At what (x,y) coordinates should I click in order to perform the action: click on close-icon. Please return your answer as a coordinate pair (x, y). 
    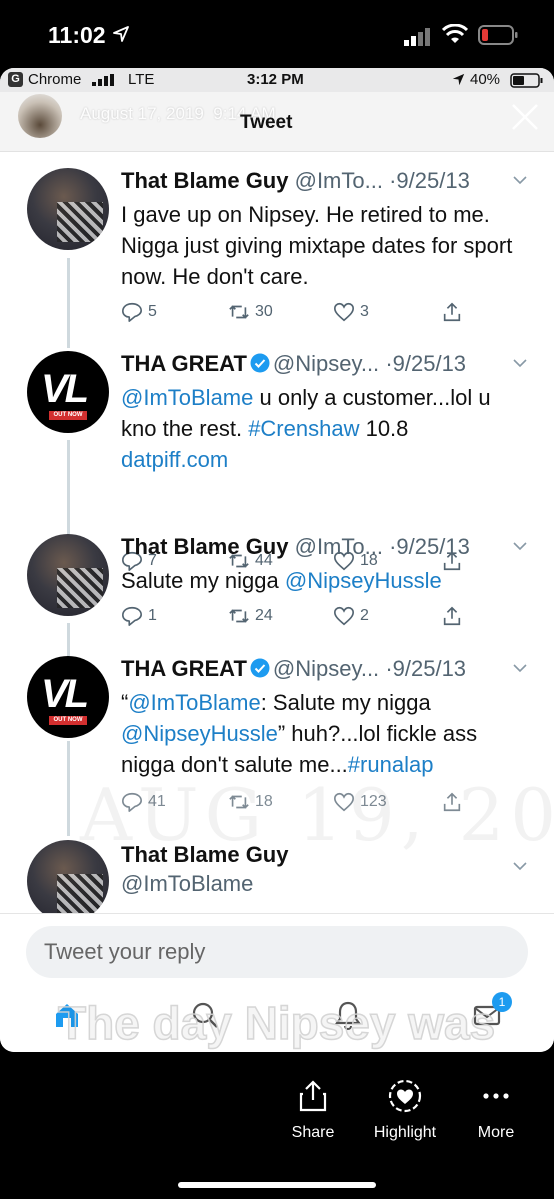
    Looking at the image, I should click on (525, 117).